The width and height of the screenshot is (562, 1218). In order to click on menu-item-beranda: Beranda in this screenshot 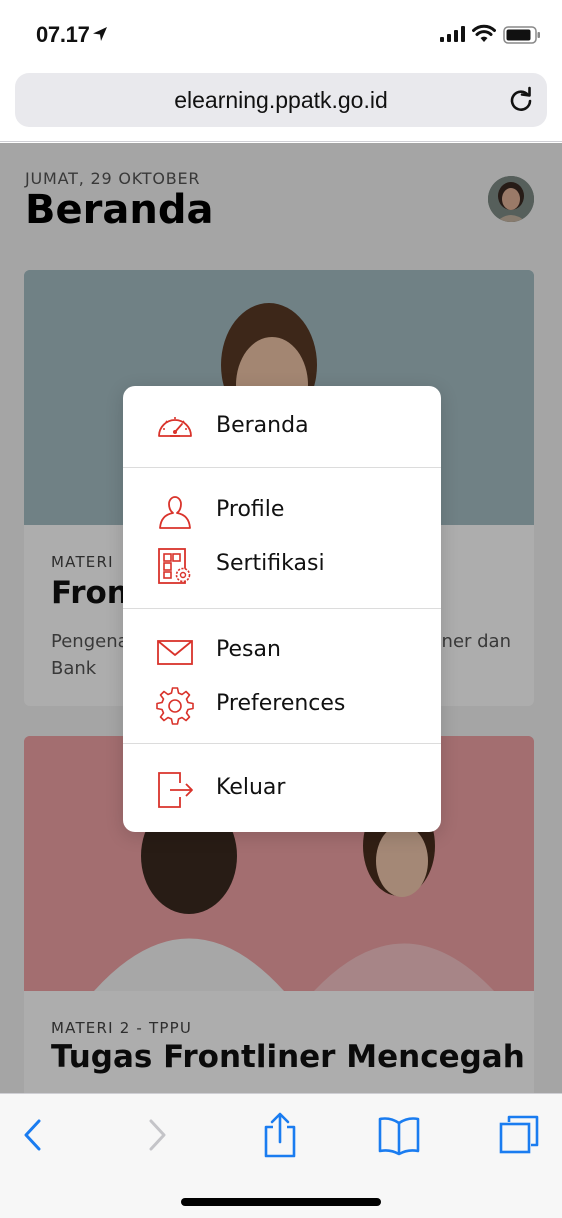, I will do `click(282, 428)`.